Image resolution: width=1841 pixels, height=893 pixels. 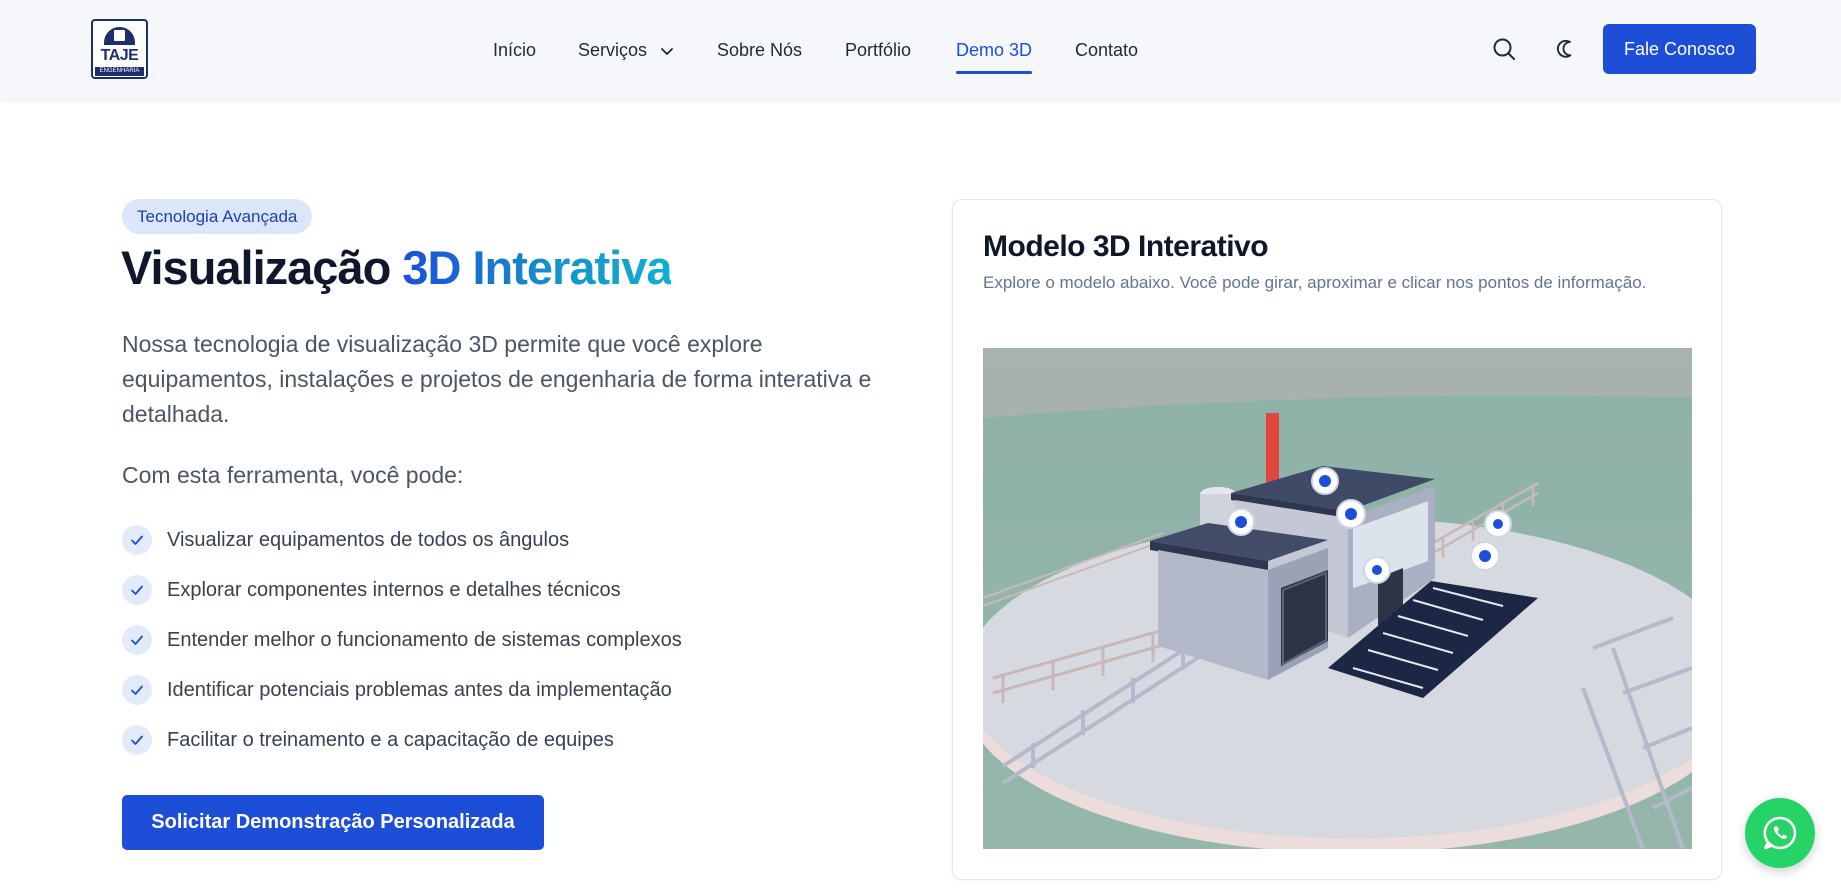 I want to click on nav-sobre-nos: Sobre Nós, so click(x=759, y=50).